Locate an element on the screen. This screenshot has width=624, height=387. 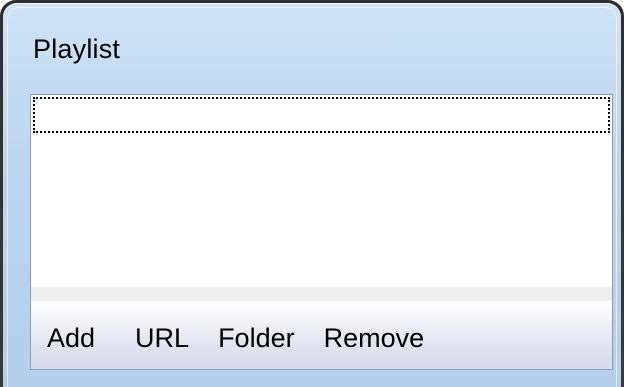
folder-button: Folder is located at coordinates (256, 335).